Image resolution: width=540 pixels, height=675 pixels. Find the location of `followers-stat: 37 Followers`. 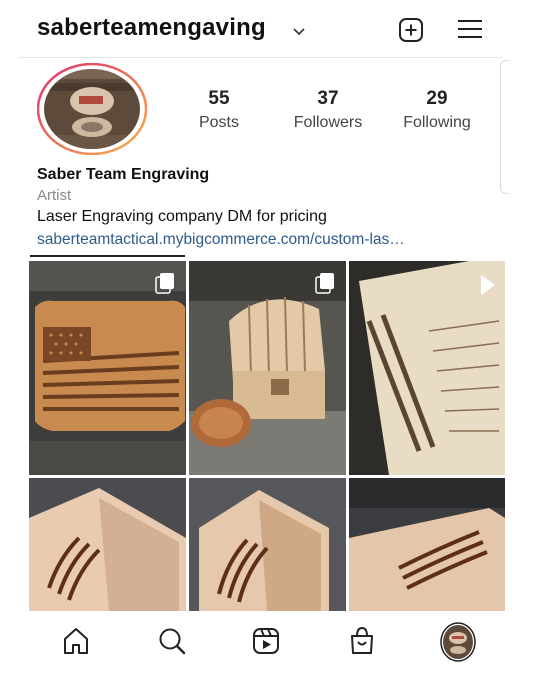

followers-stat: 37 Followers is located at coordinates (328, 110).